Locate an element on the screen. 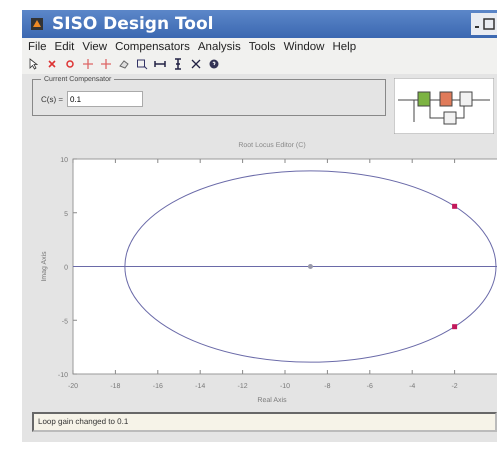 The height and width of the screenshot is (449, 497). menu-item: Help is located at coordinates (344, 47).